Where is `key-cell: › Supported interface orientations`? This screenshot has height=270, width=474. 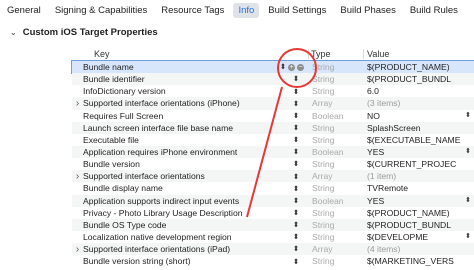
key-cell: › Supported interface orientations is located at coordinates (178, 176).